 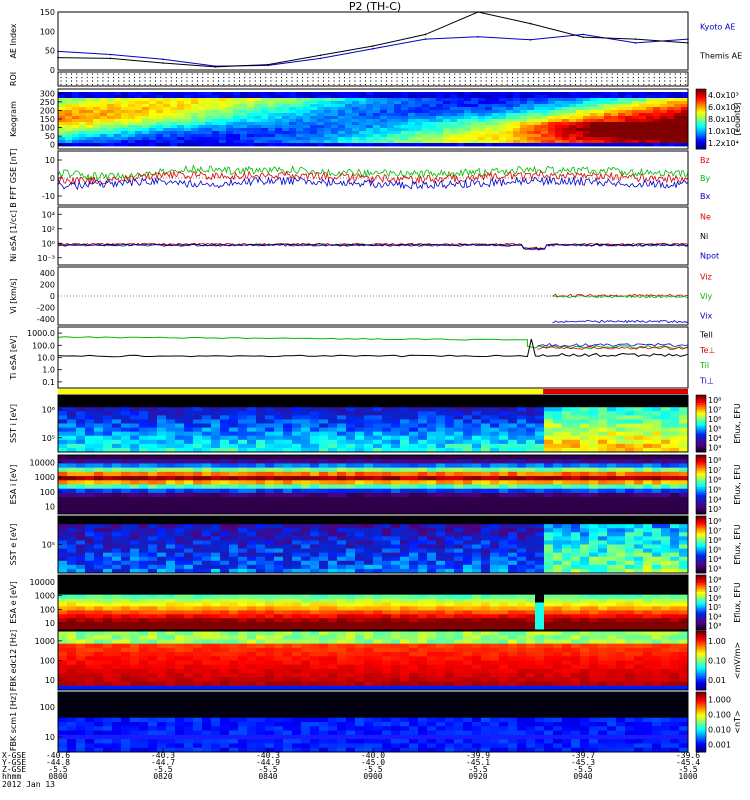 I want to click on density-legend-npot: Npot, so click(x=709, y=255).